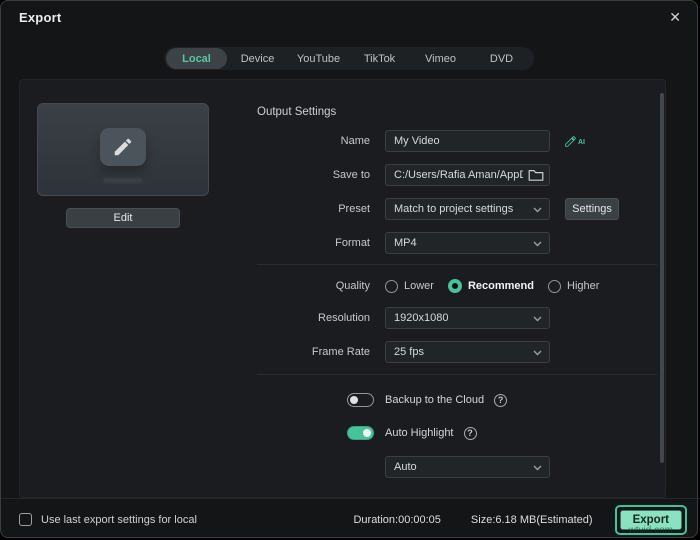  What do you see at coordinates (196, 58) in the screenshot?
I see `tab-local: Local` at bounding box center [196, 58].